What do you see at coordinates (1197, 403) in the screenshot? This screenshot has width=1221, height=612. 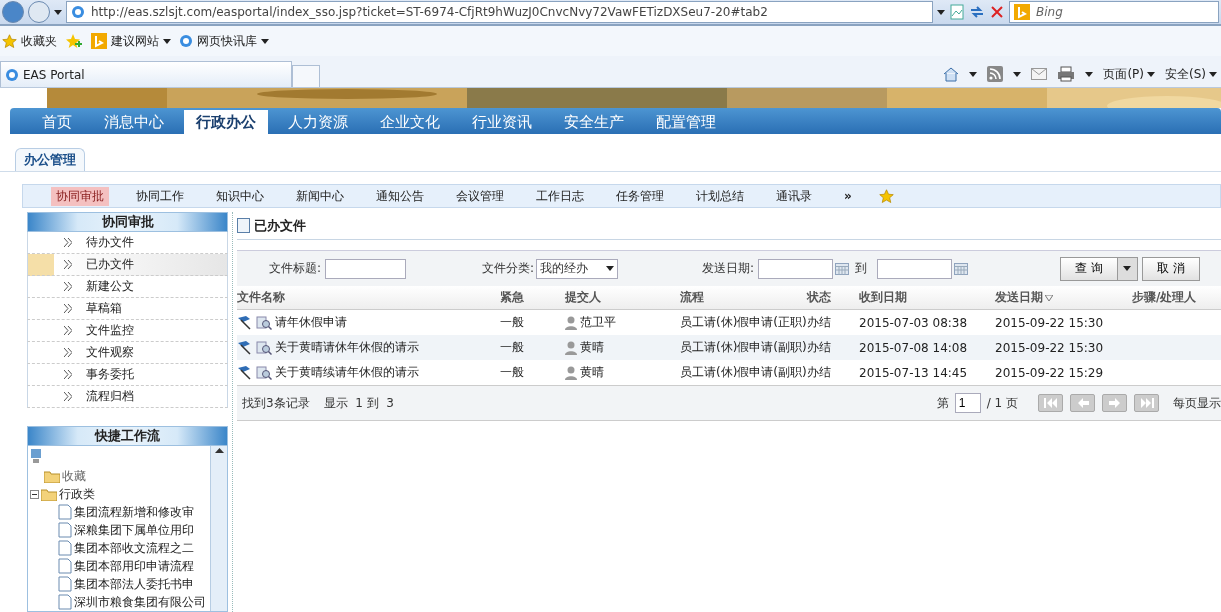 I see `per-page-label: 每页显示` at bounding box center [1197, 403].